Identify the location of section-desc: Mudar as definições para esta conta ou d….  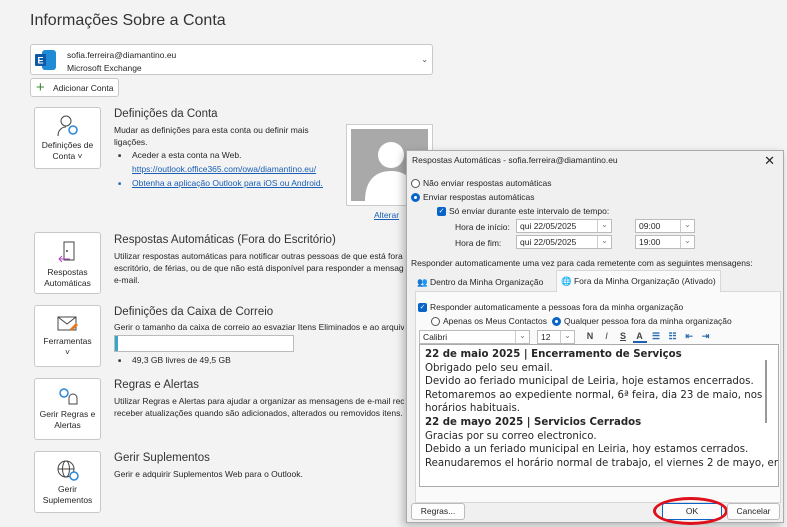
(211, 130).